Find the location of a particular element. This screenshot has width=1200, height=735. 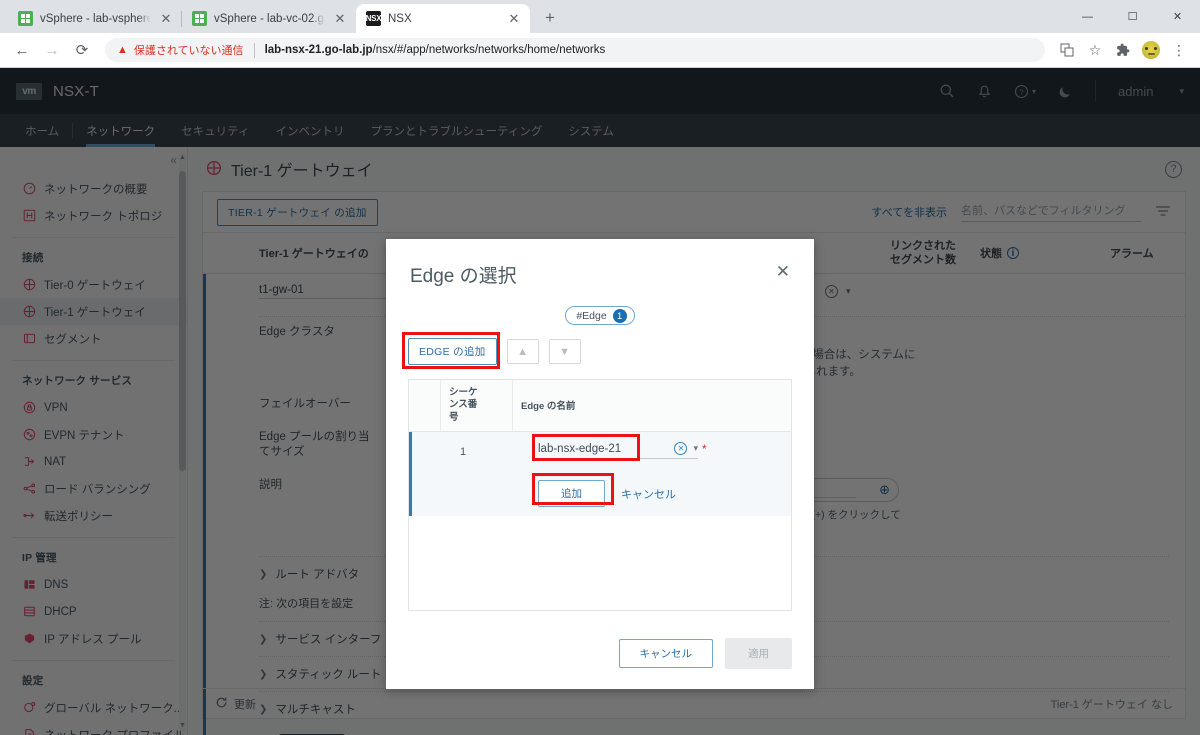

browser-tab-title: NSX is located at coordinates (400, 18).